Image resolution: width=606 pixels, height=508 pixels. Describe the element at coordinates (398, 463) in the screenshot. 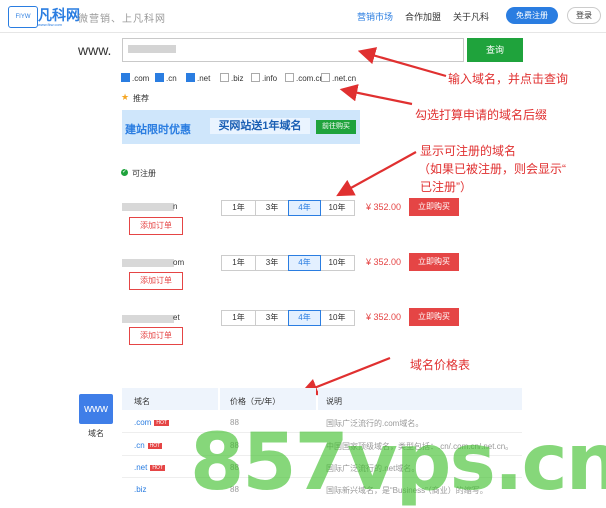

I see `watermark: 857vps.cn` at that location.